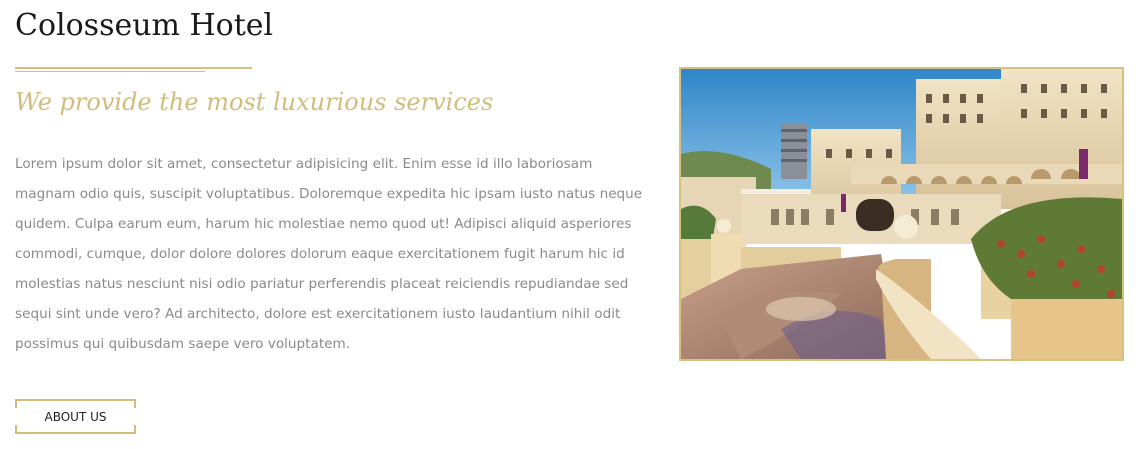 This screenshot has height=449, width=1142. I want to click on about-us-button: ABOUT US, so click(75, 416).